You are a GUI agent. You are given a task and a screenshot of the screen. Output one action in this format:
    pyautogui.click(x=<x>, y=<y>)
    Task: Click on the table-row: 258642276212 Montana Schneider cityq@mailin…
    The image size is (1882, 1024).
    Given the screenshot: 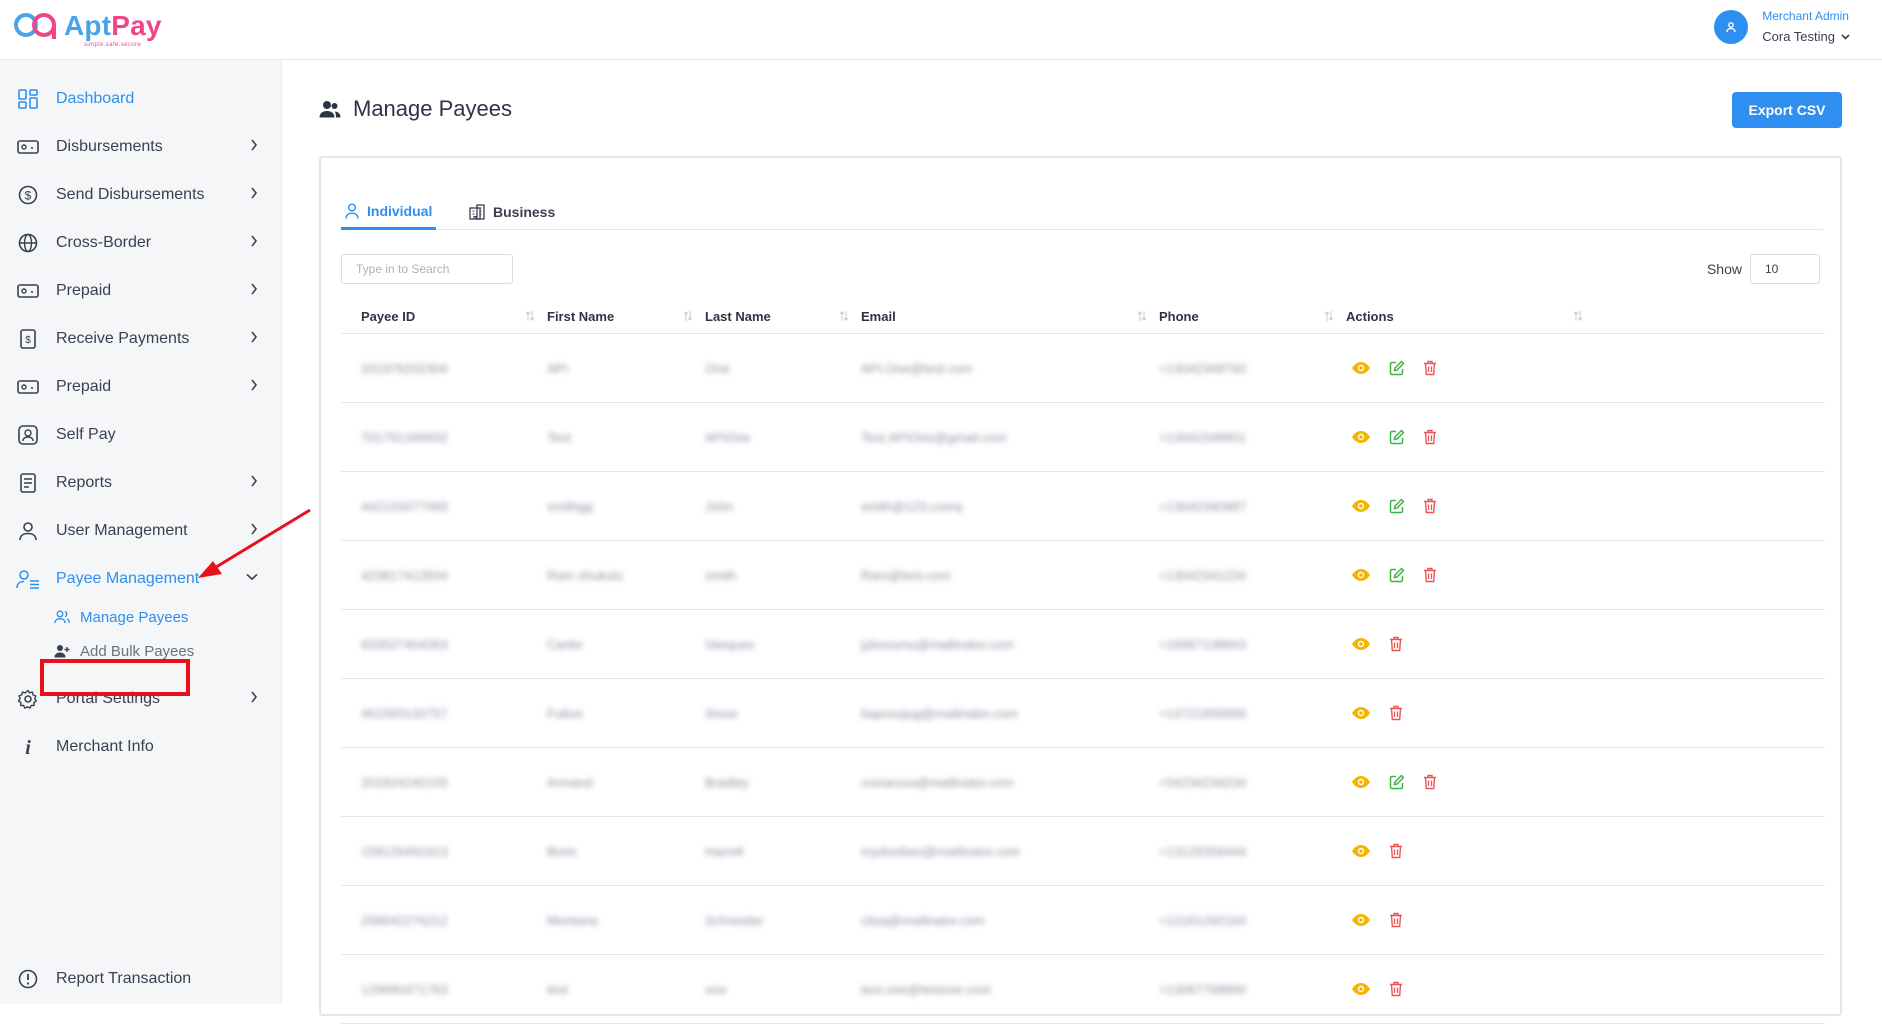 What is the action you would take?
    pyautogui.click(x=1083, y=920)
    